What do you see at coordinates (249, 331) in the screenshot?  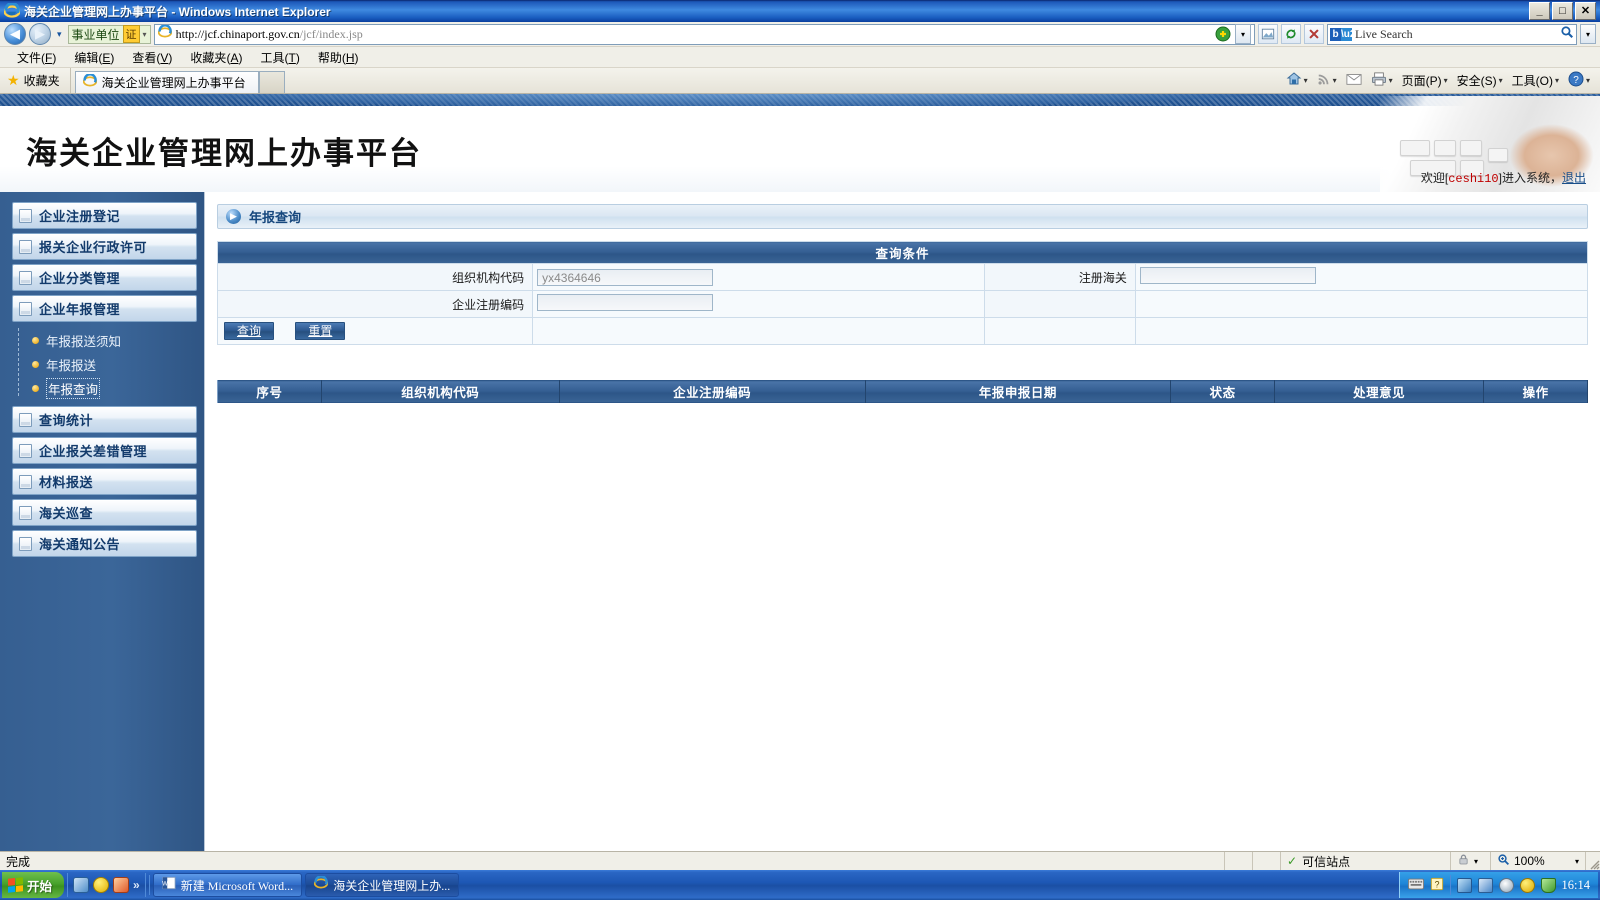 I see `query-button: 查询` at bounding box center [249, 331].